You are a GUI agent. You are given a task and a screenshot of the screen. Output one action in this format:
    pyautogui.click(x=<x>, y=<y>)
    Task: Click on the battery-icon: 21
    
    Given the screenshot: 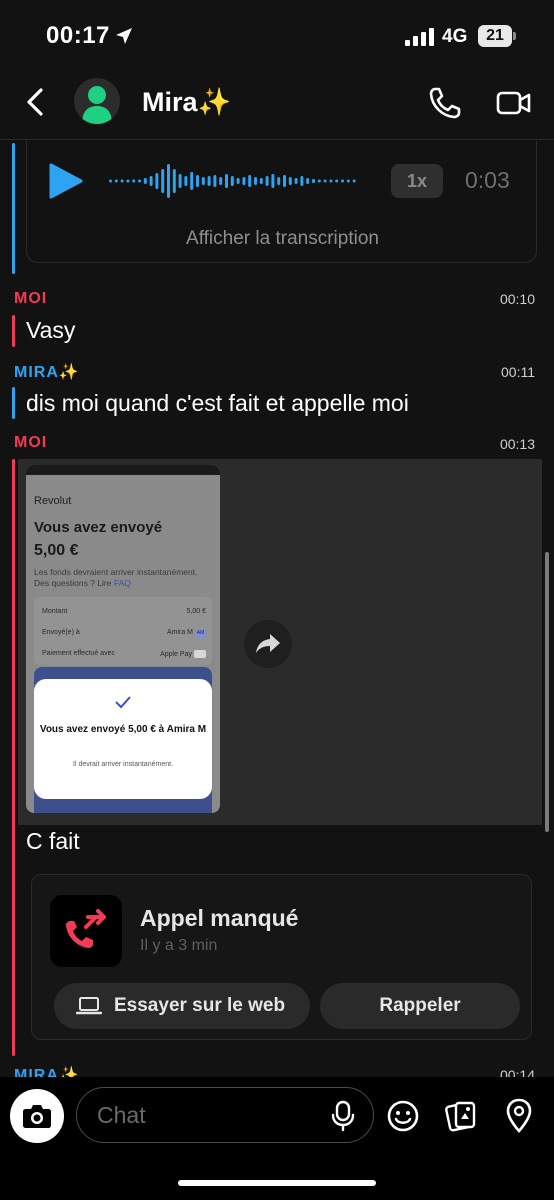 What is the action you would take?
    pyautogui.click(x=497, y=36)
    